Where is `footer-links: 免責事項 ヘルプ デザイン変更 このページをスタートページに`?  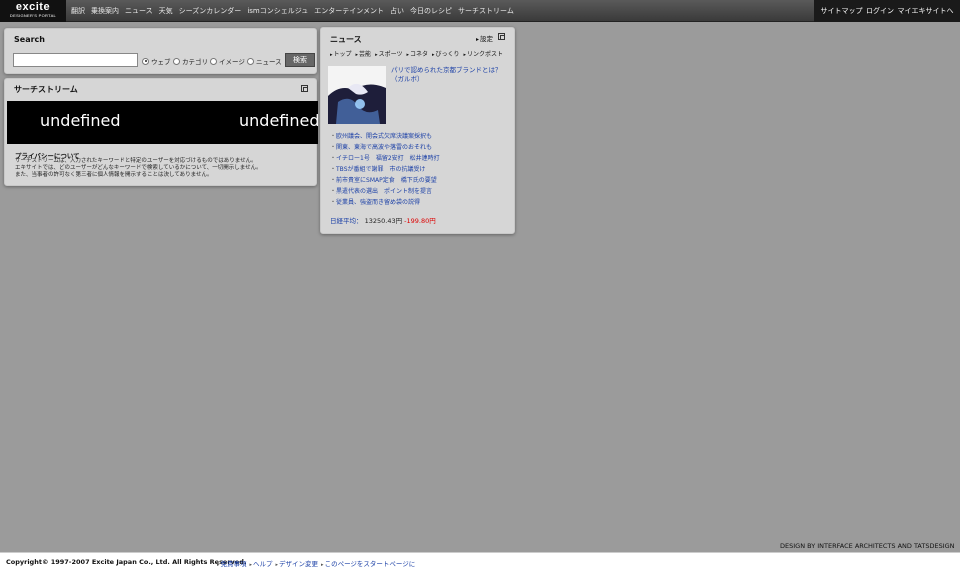
footer-links: 免責事項 ヘルプ デザイン変更 このページをスタートページに is located at coordinates (317, 563).